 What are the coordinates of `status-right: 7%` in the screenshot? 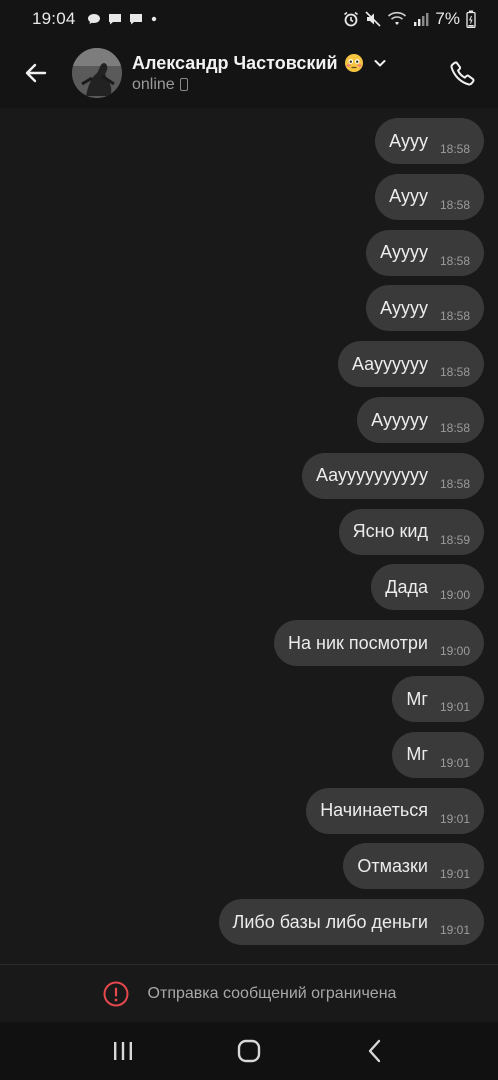 It's located at (409, 19).